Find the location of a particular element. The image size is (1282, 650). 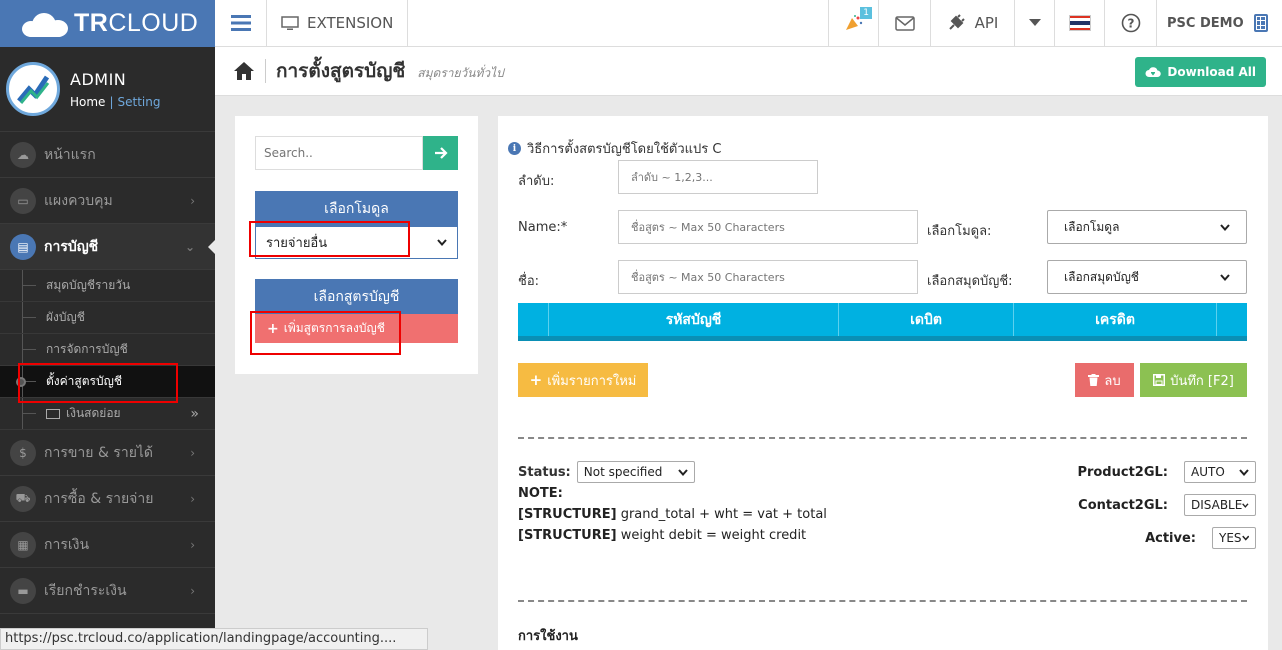

section-divider is located at coordinates (882, 438).